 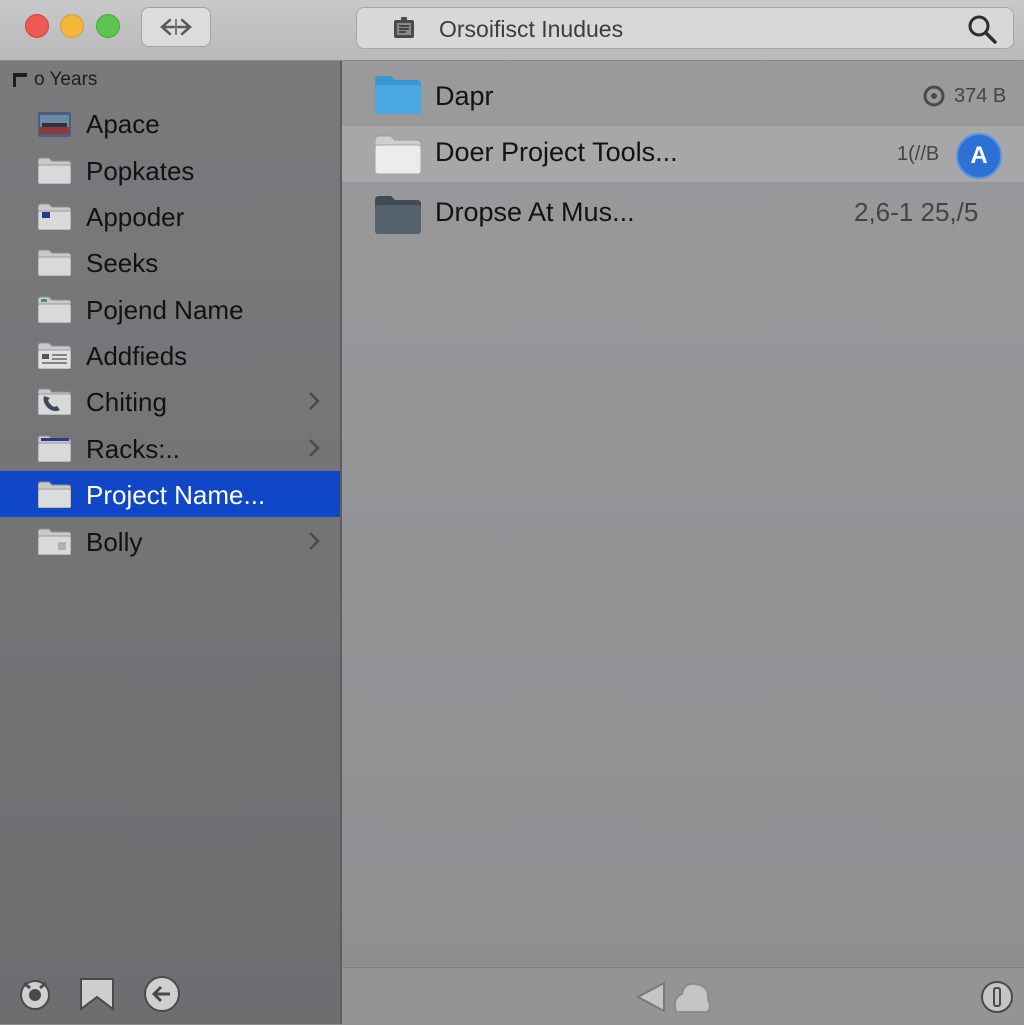 What do you see at coordinates (980, 96) in the screenshot?
I see `file-size: 374 B` at bounding box center [980, 96].